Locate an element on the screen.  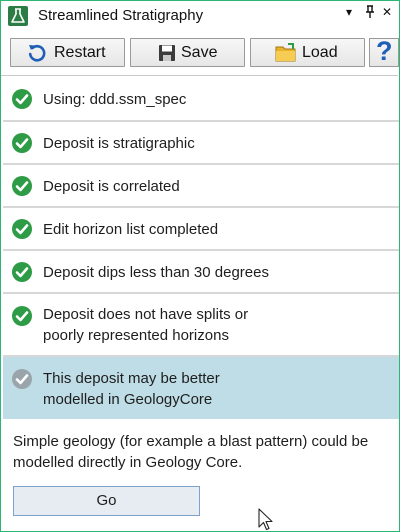
go-button: Go is located at coordinates (106, 501).